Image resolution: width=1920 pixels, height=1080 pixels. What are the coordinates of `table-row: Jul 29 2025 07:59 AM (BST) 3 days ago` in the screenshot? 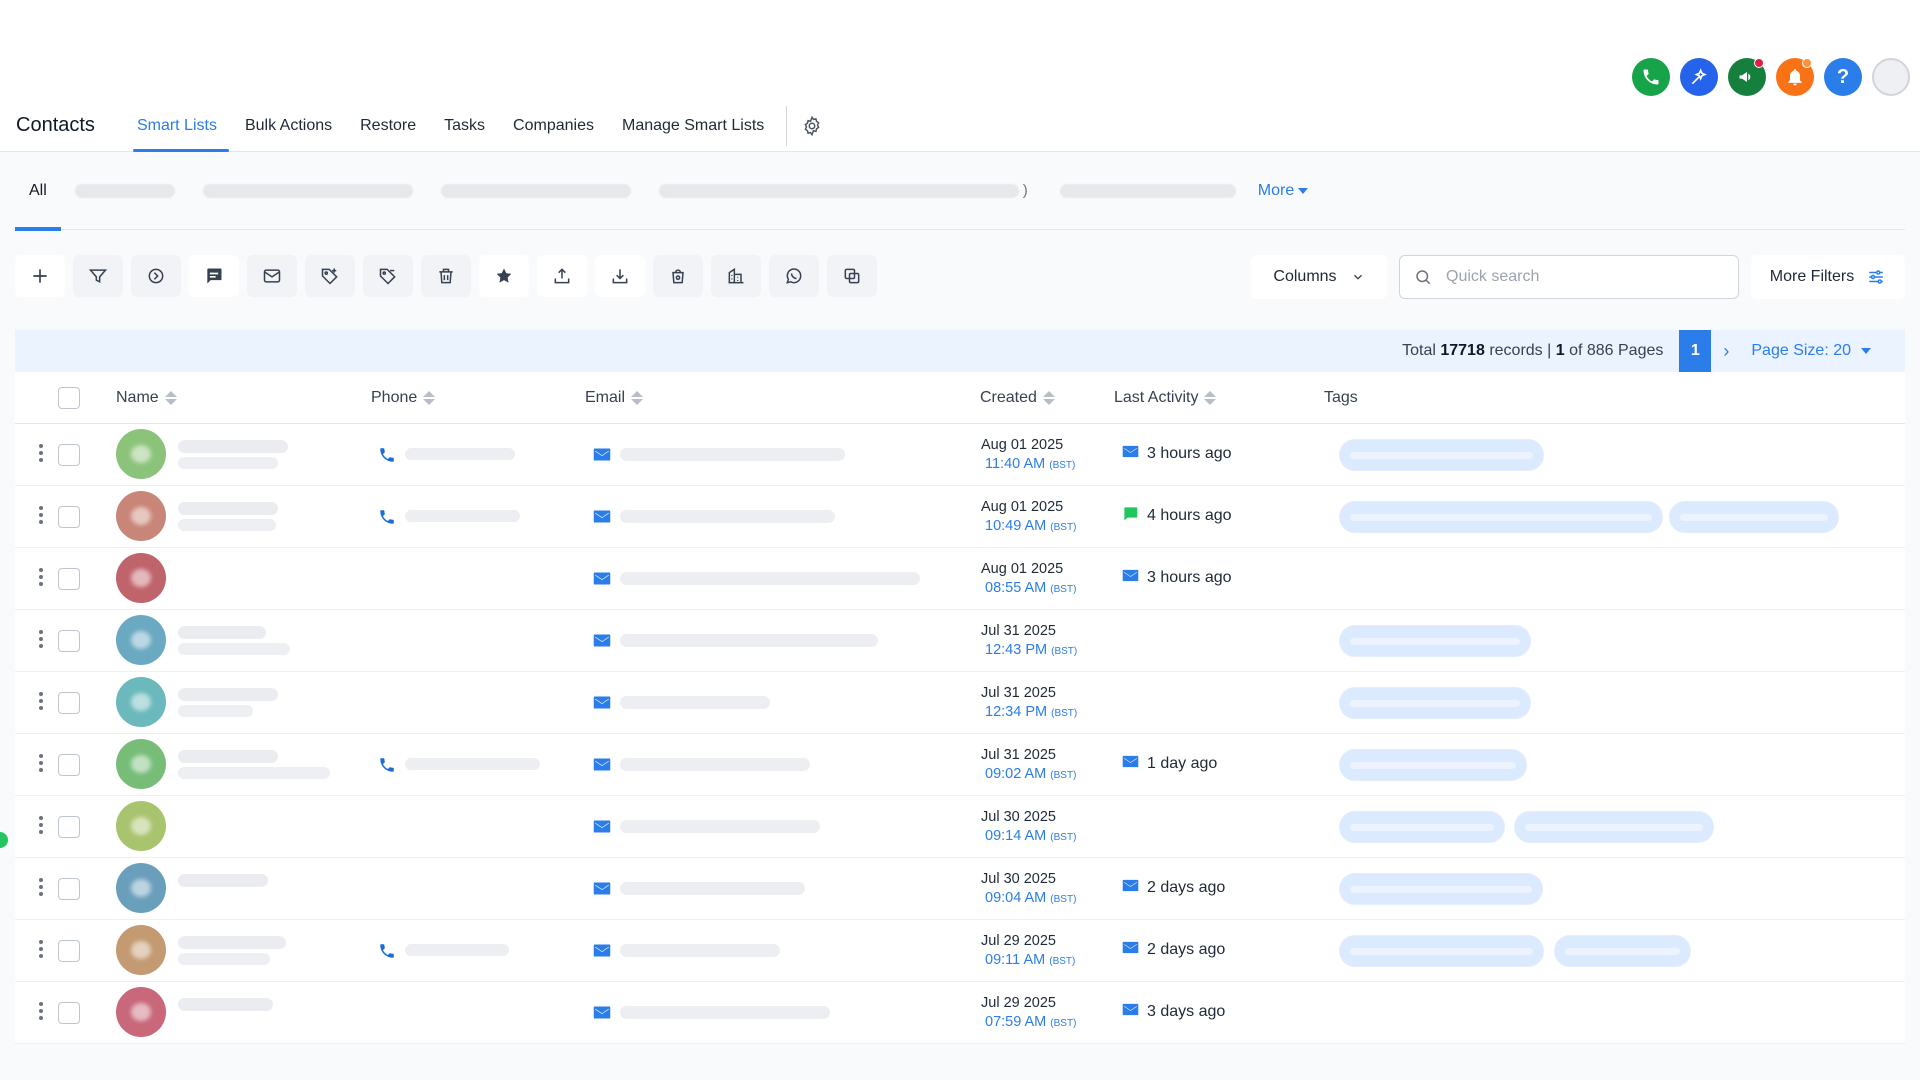 It's located at (960, 1013).